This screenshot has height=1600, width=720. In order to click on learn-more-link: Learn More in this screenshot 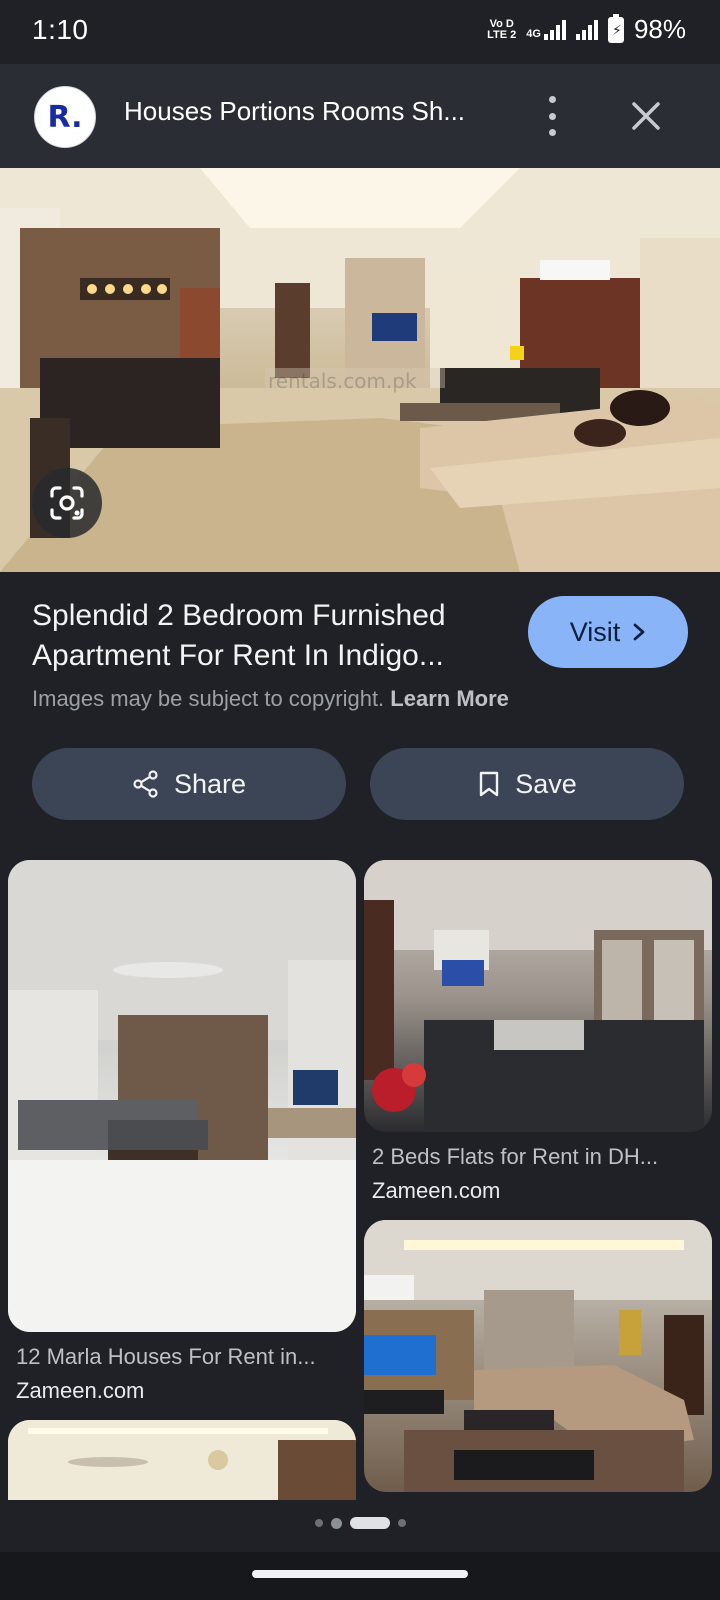, I will do `click(449, 698)`.